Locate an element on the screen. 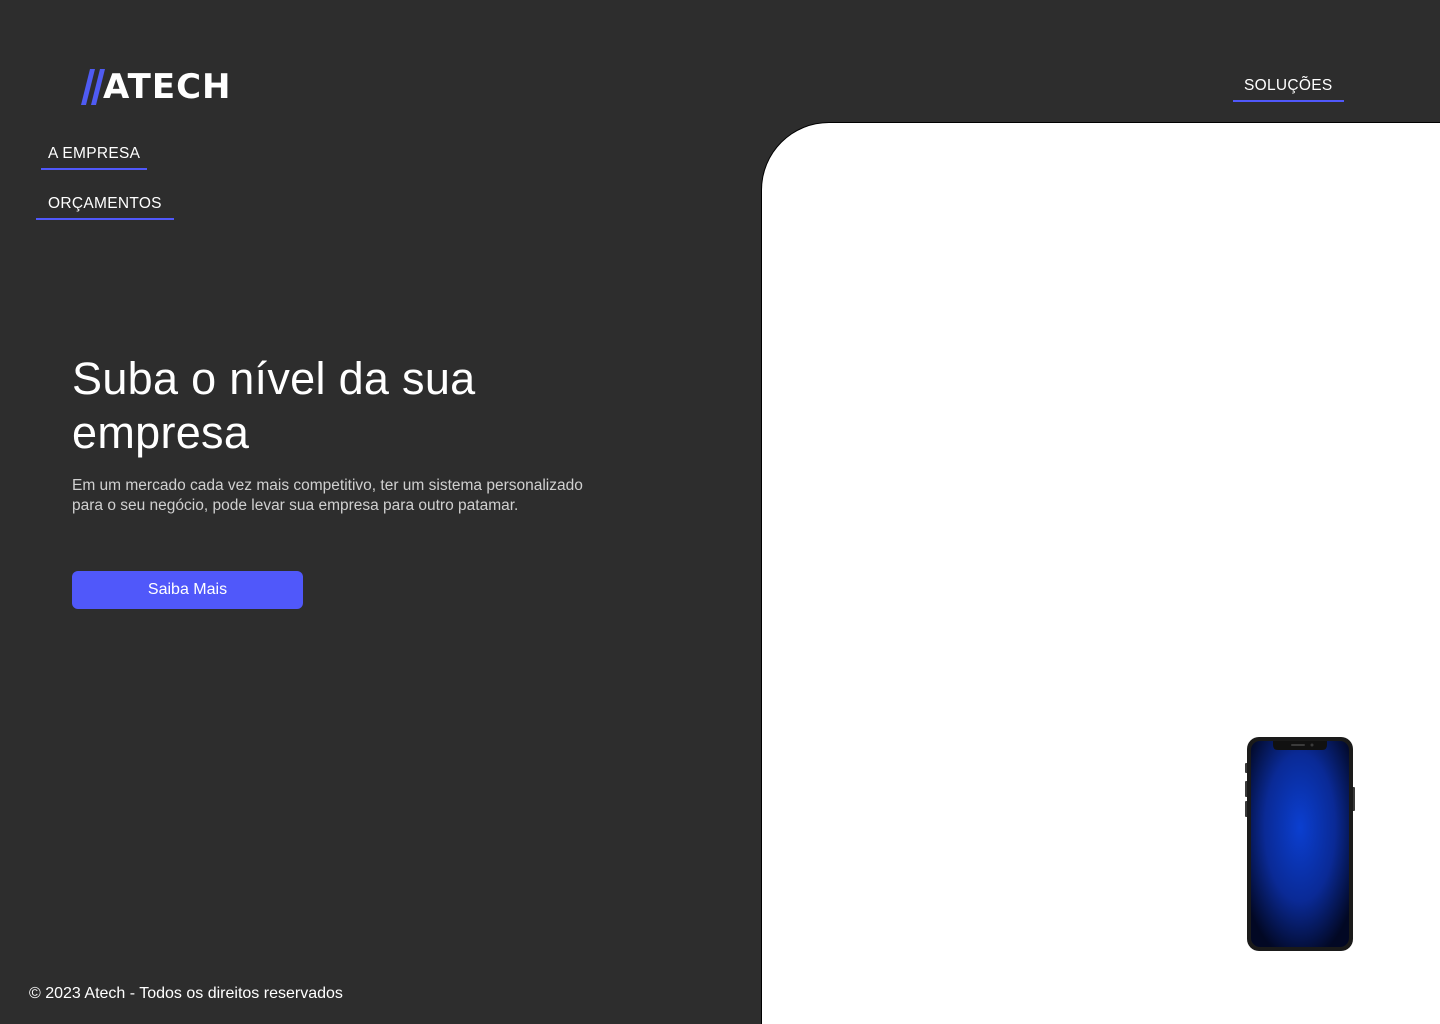 The image size is (1440, 1024). nav-link-solucoes: SOLUÇÕES is located at coordinates (1288, 89).